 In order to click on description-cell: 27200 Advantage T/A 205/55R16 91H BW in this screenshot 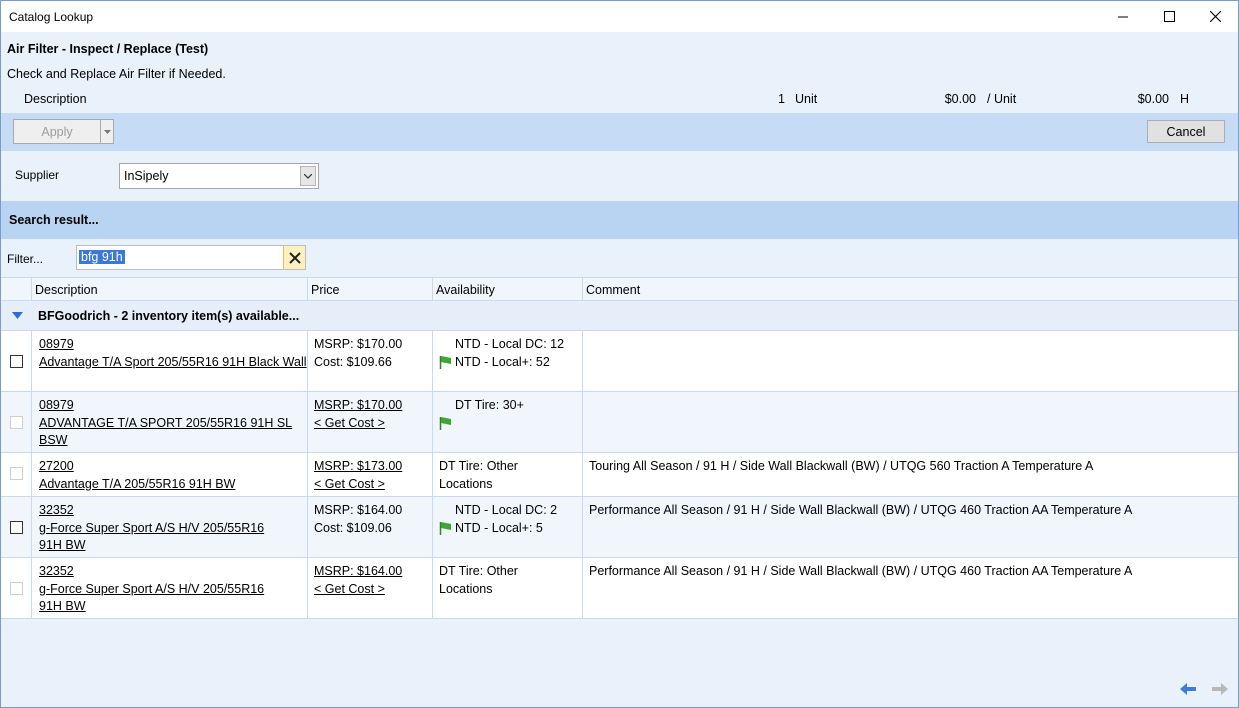, I will do `click(169, 474)`.